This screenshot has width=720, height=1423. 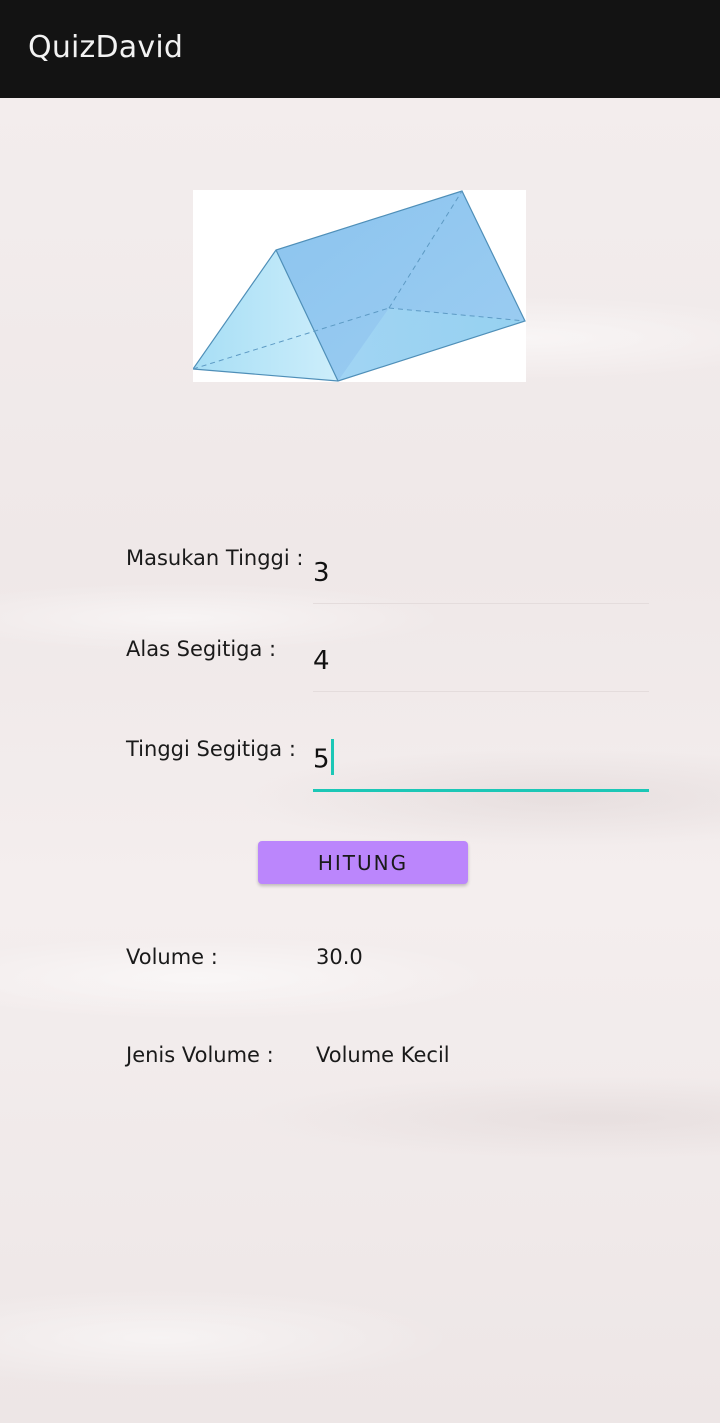 What do you see at coordinates (215, 558) in the screenshot?
I see `label-masukan-tinggi: Masukan Tinggi :` at bounding box center [215, 558].